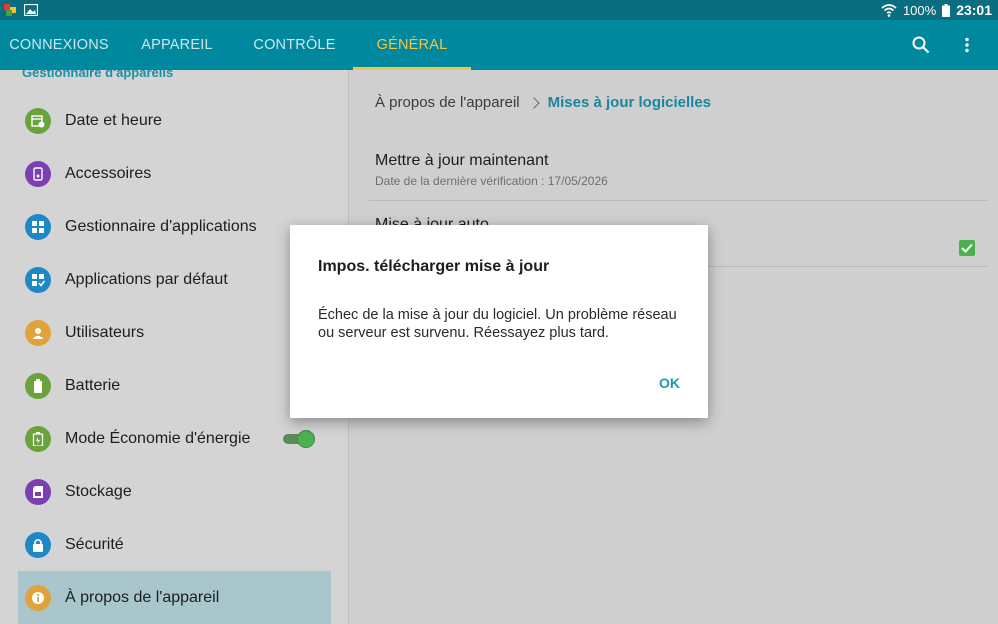 Image resolution: width=998 pixels, height=624 pixels. I want to click on sidebar-item-app-manager: Gestionnaire d'applications, so click(174, 226).